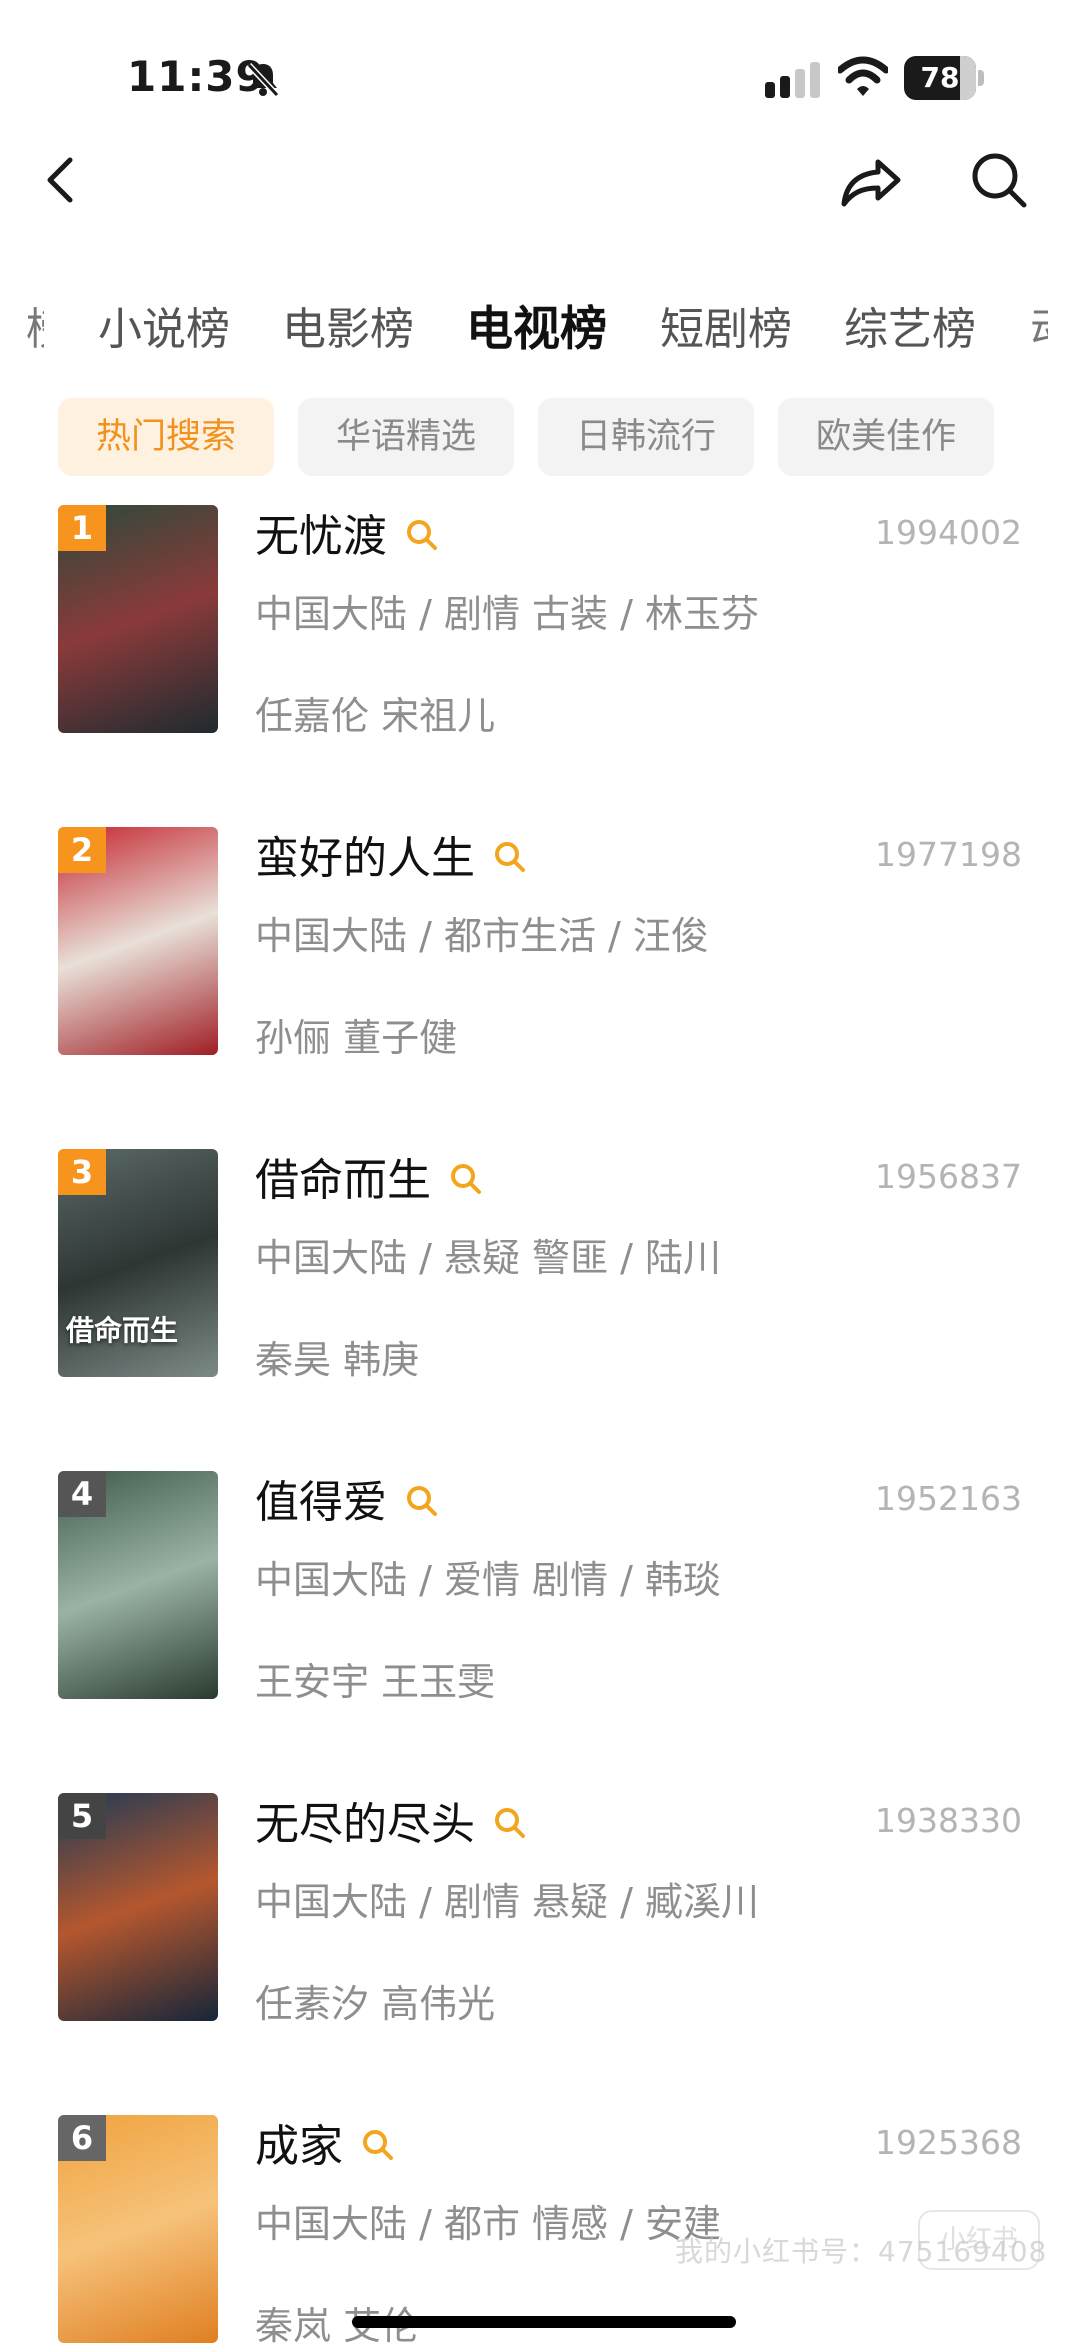 This screenshot has height=2350, width=1080. Describe the element at coordinates (138, 1585) in the screenshot. I see `poster-image: 4` at that location.